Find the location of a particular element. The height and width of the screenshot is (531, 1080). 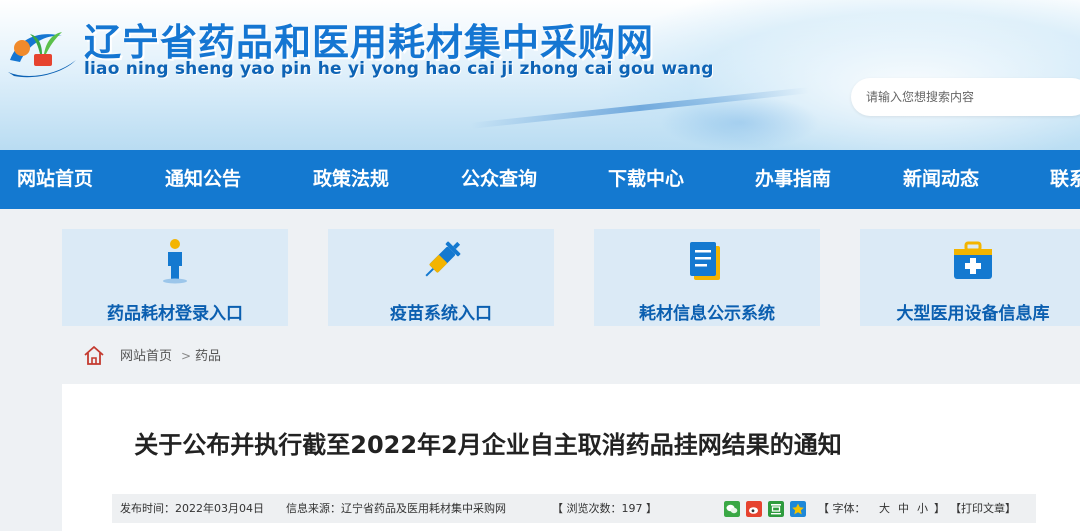

nav-item-home: 网站首页 is located at coordinates (55, 179).